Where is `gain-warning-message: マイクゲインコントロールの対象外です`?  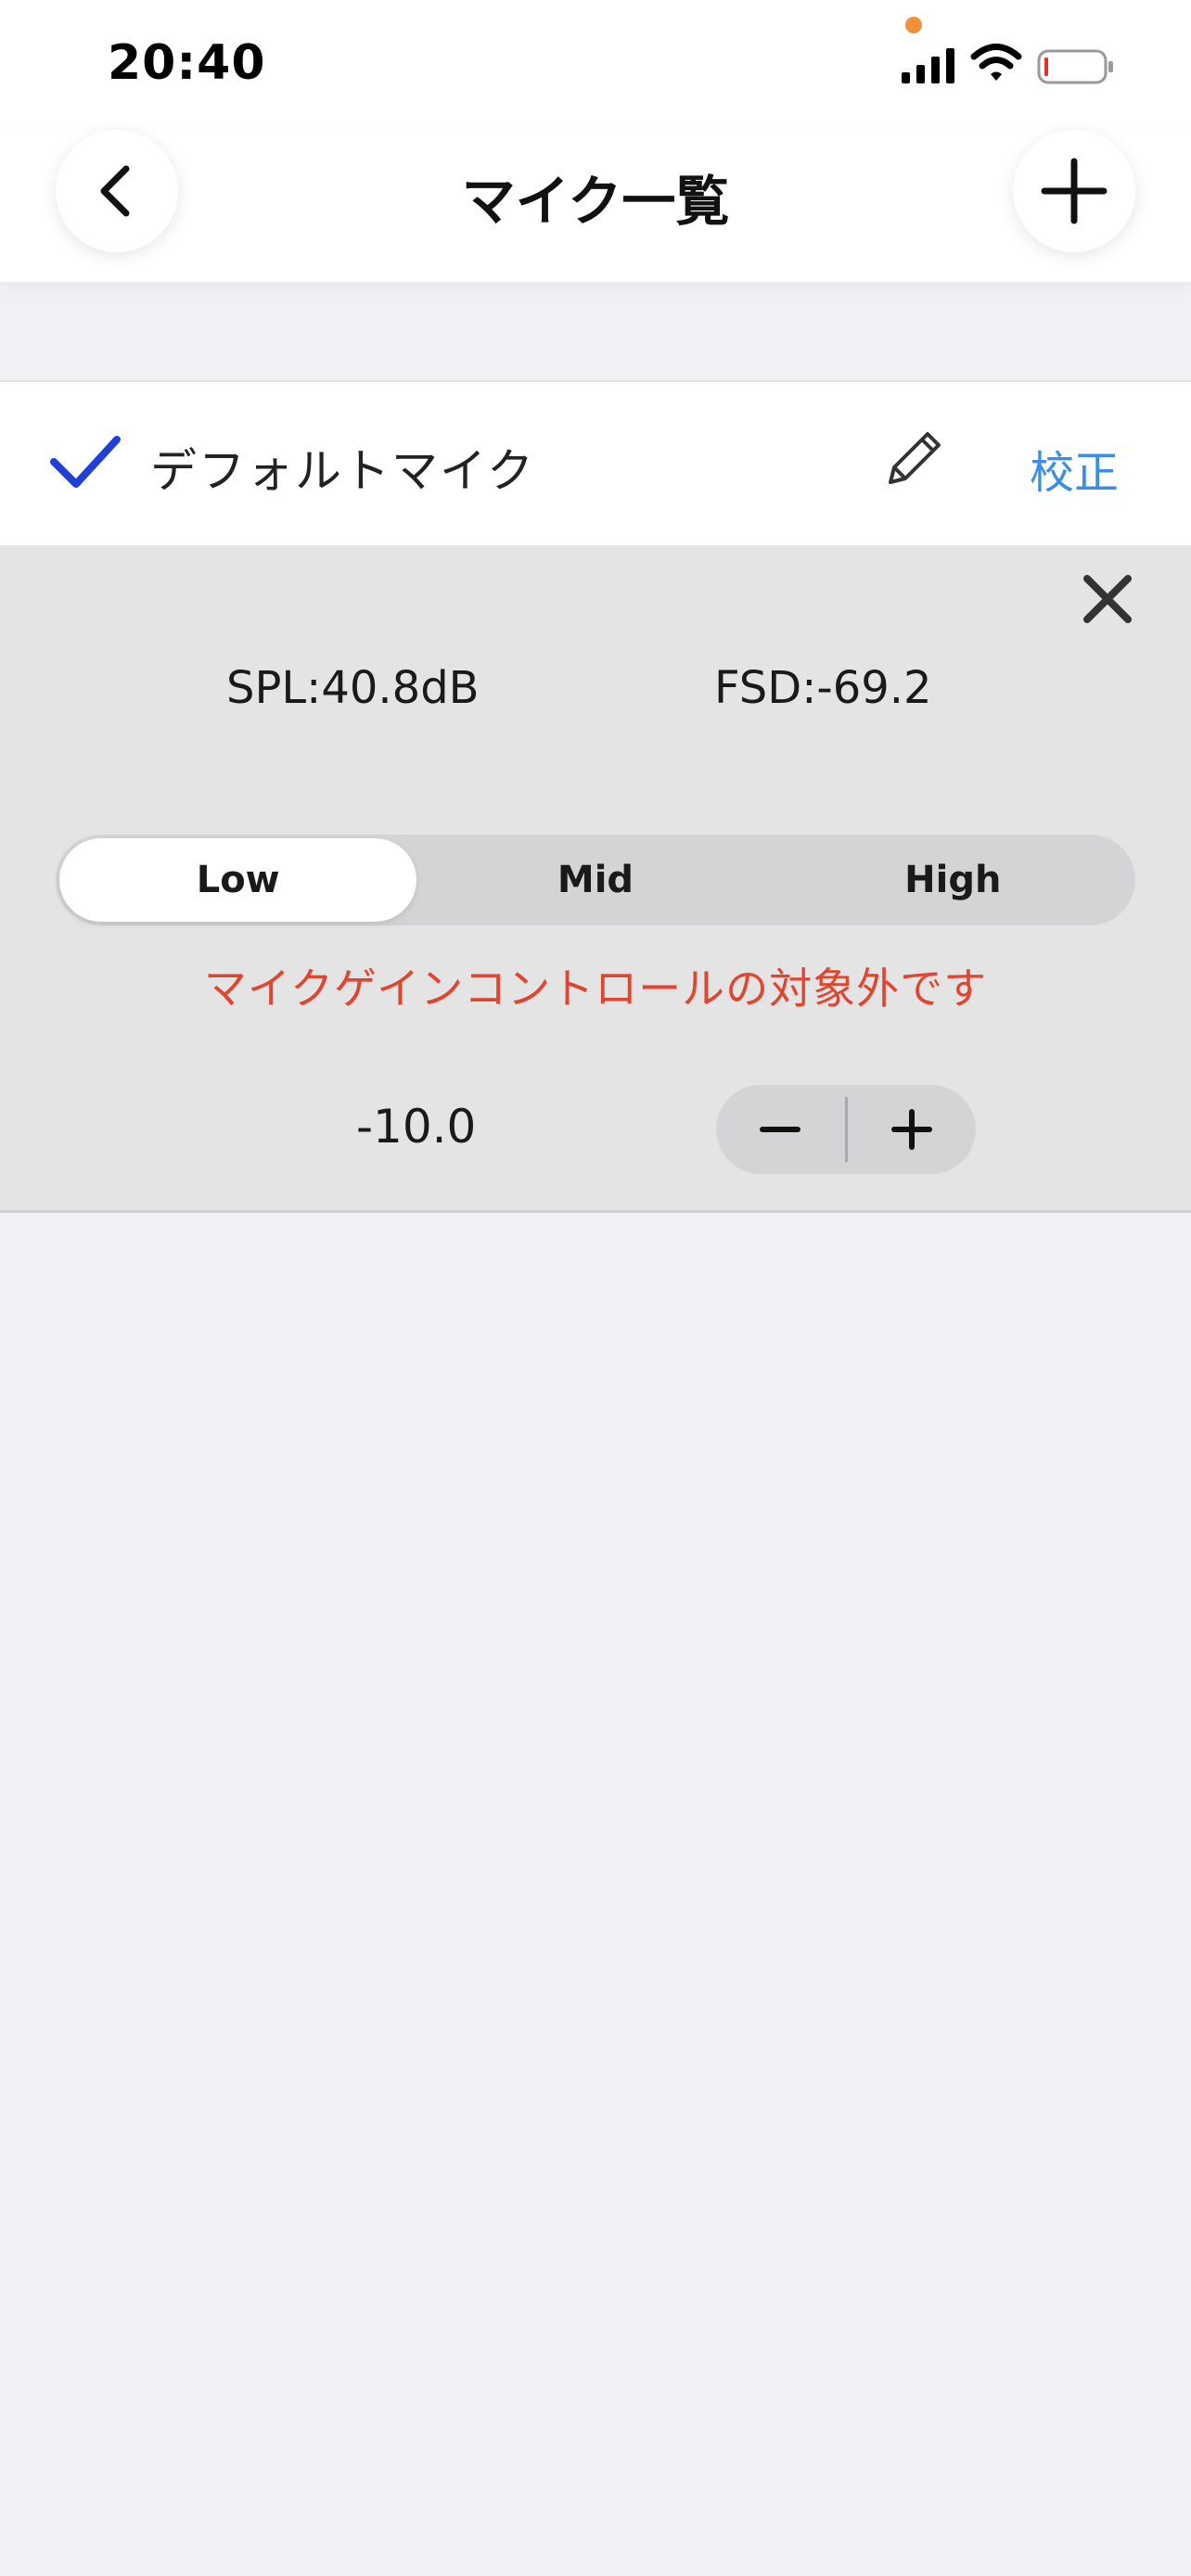
gain-warning-message: マイクゲインコントロールの対象外です is located at coordinates (595, 989).